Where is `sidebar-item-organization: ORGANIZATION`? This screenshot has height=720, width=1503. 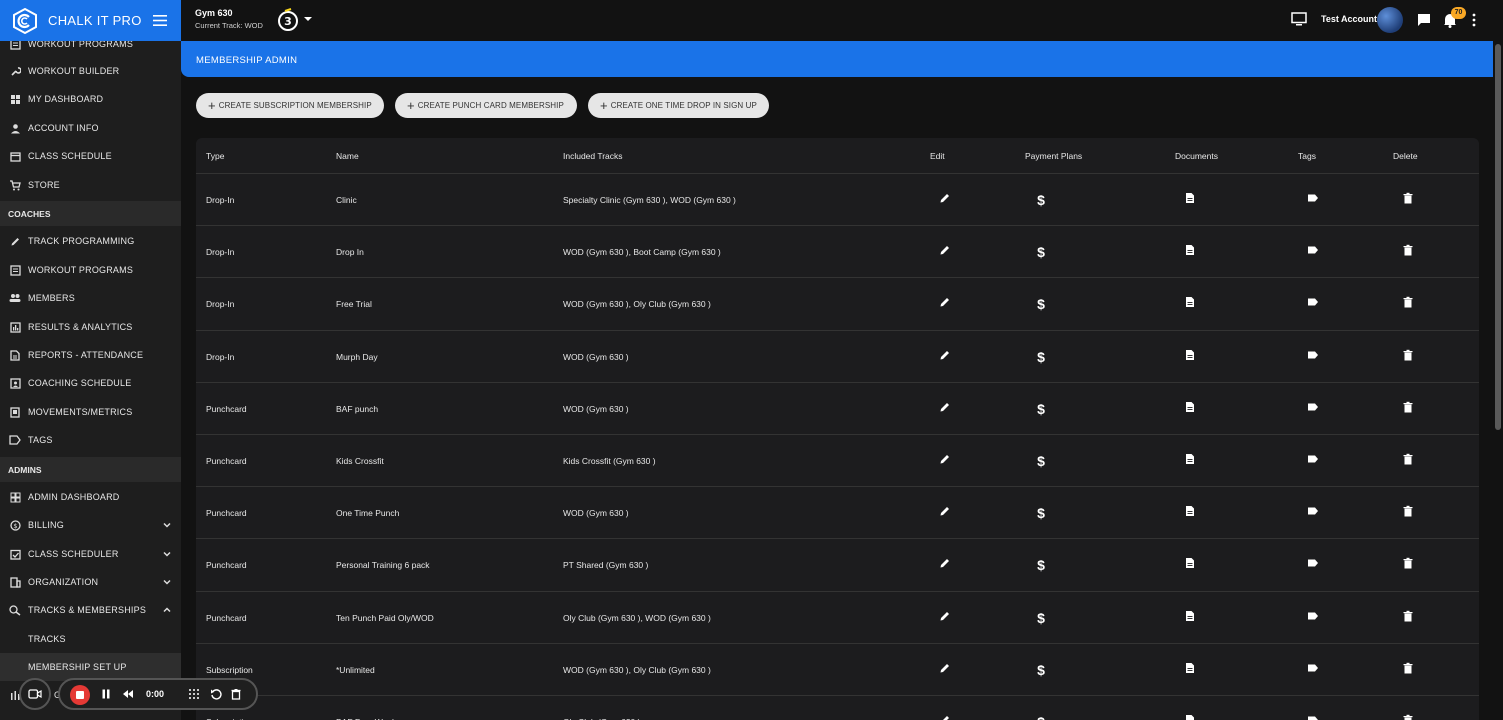 sidebar-item-organization: ORGANIZATION is located at coordinates (90, 582).